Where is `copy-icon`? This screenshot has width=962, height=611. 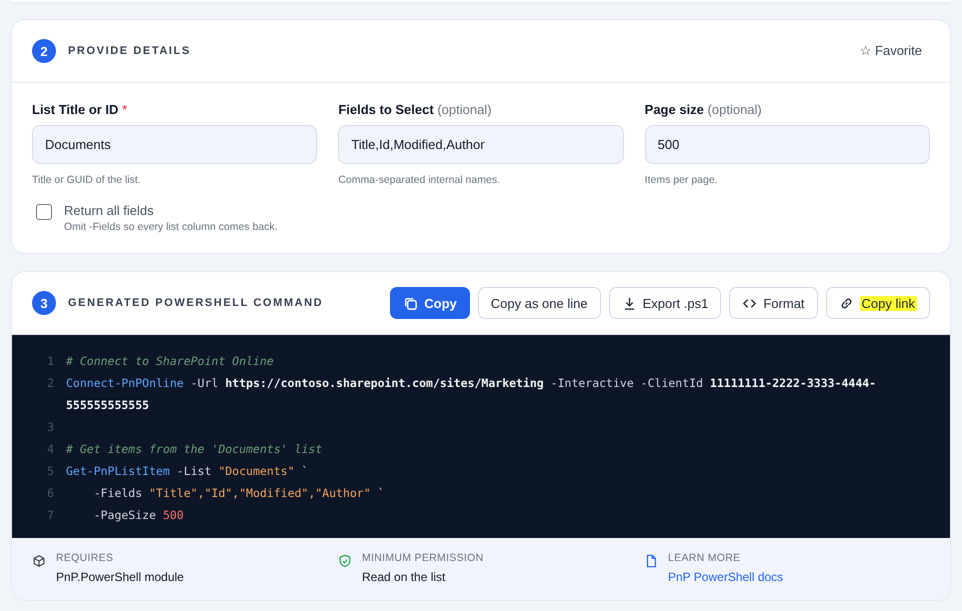 copy-icon is located at coordinates (410, 303).